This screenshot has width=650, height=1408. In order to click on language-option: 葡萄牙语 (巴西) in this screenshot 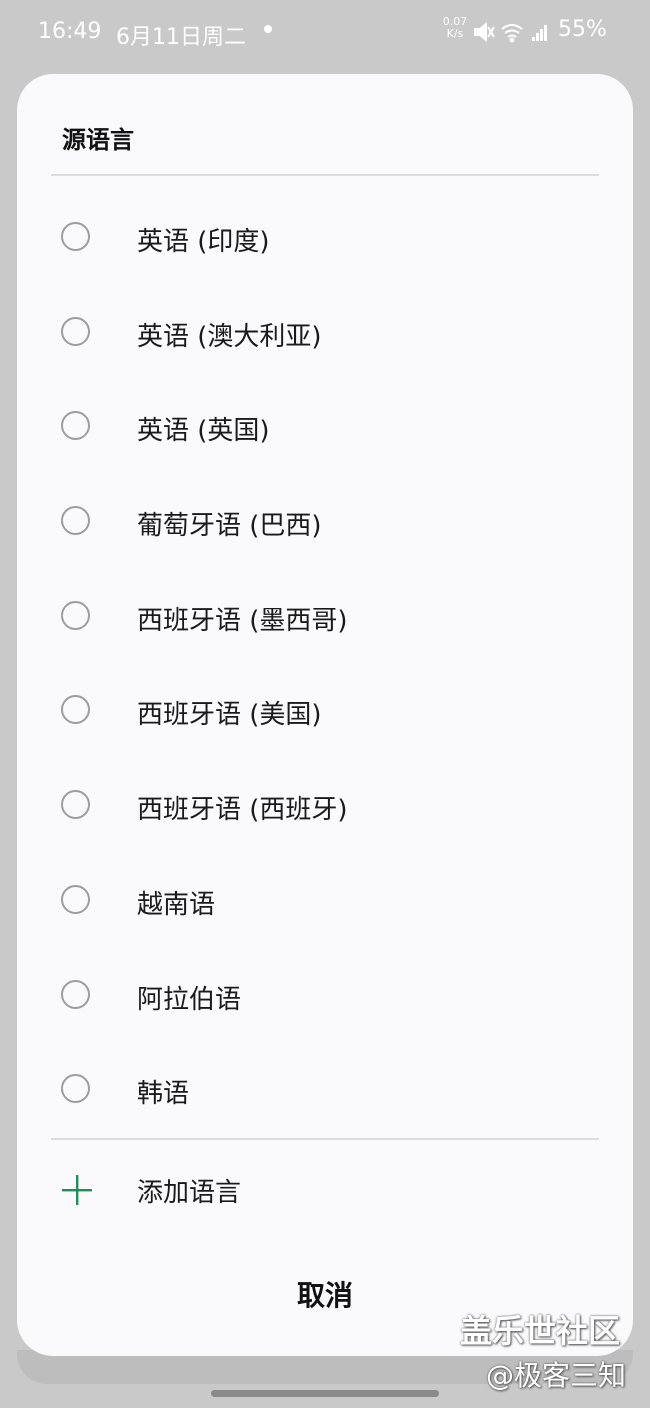, I will do `click(325, 523)`.